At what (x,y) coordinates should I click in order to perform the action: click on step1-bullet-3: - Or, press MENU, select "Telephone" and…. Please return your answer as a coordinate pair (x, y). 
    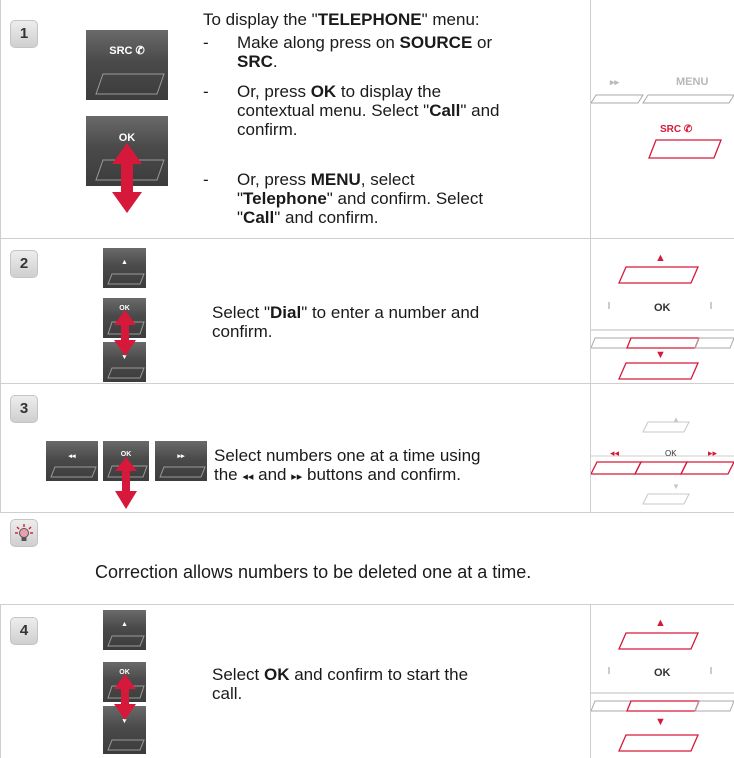
    Looking at the image, I should click on (343, 198).